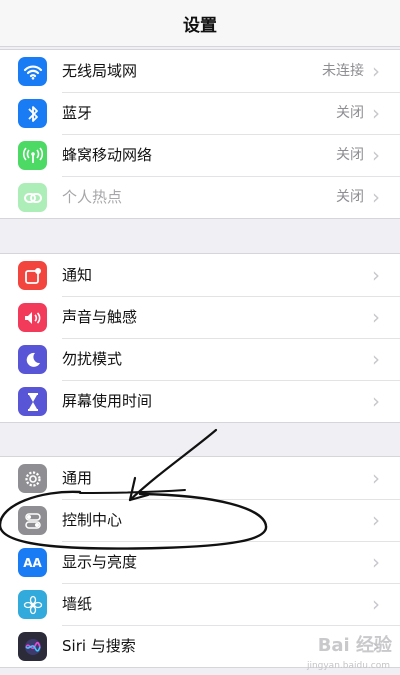  Describe the element at coordinates (200, 359) in the screenshot. I see `settings-row-do-not-disturb: 勿扰模式 ›` at that location.